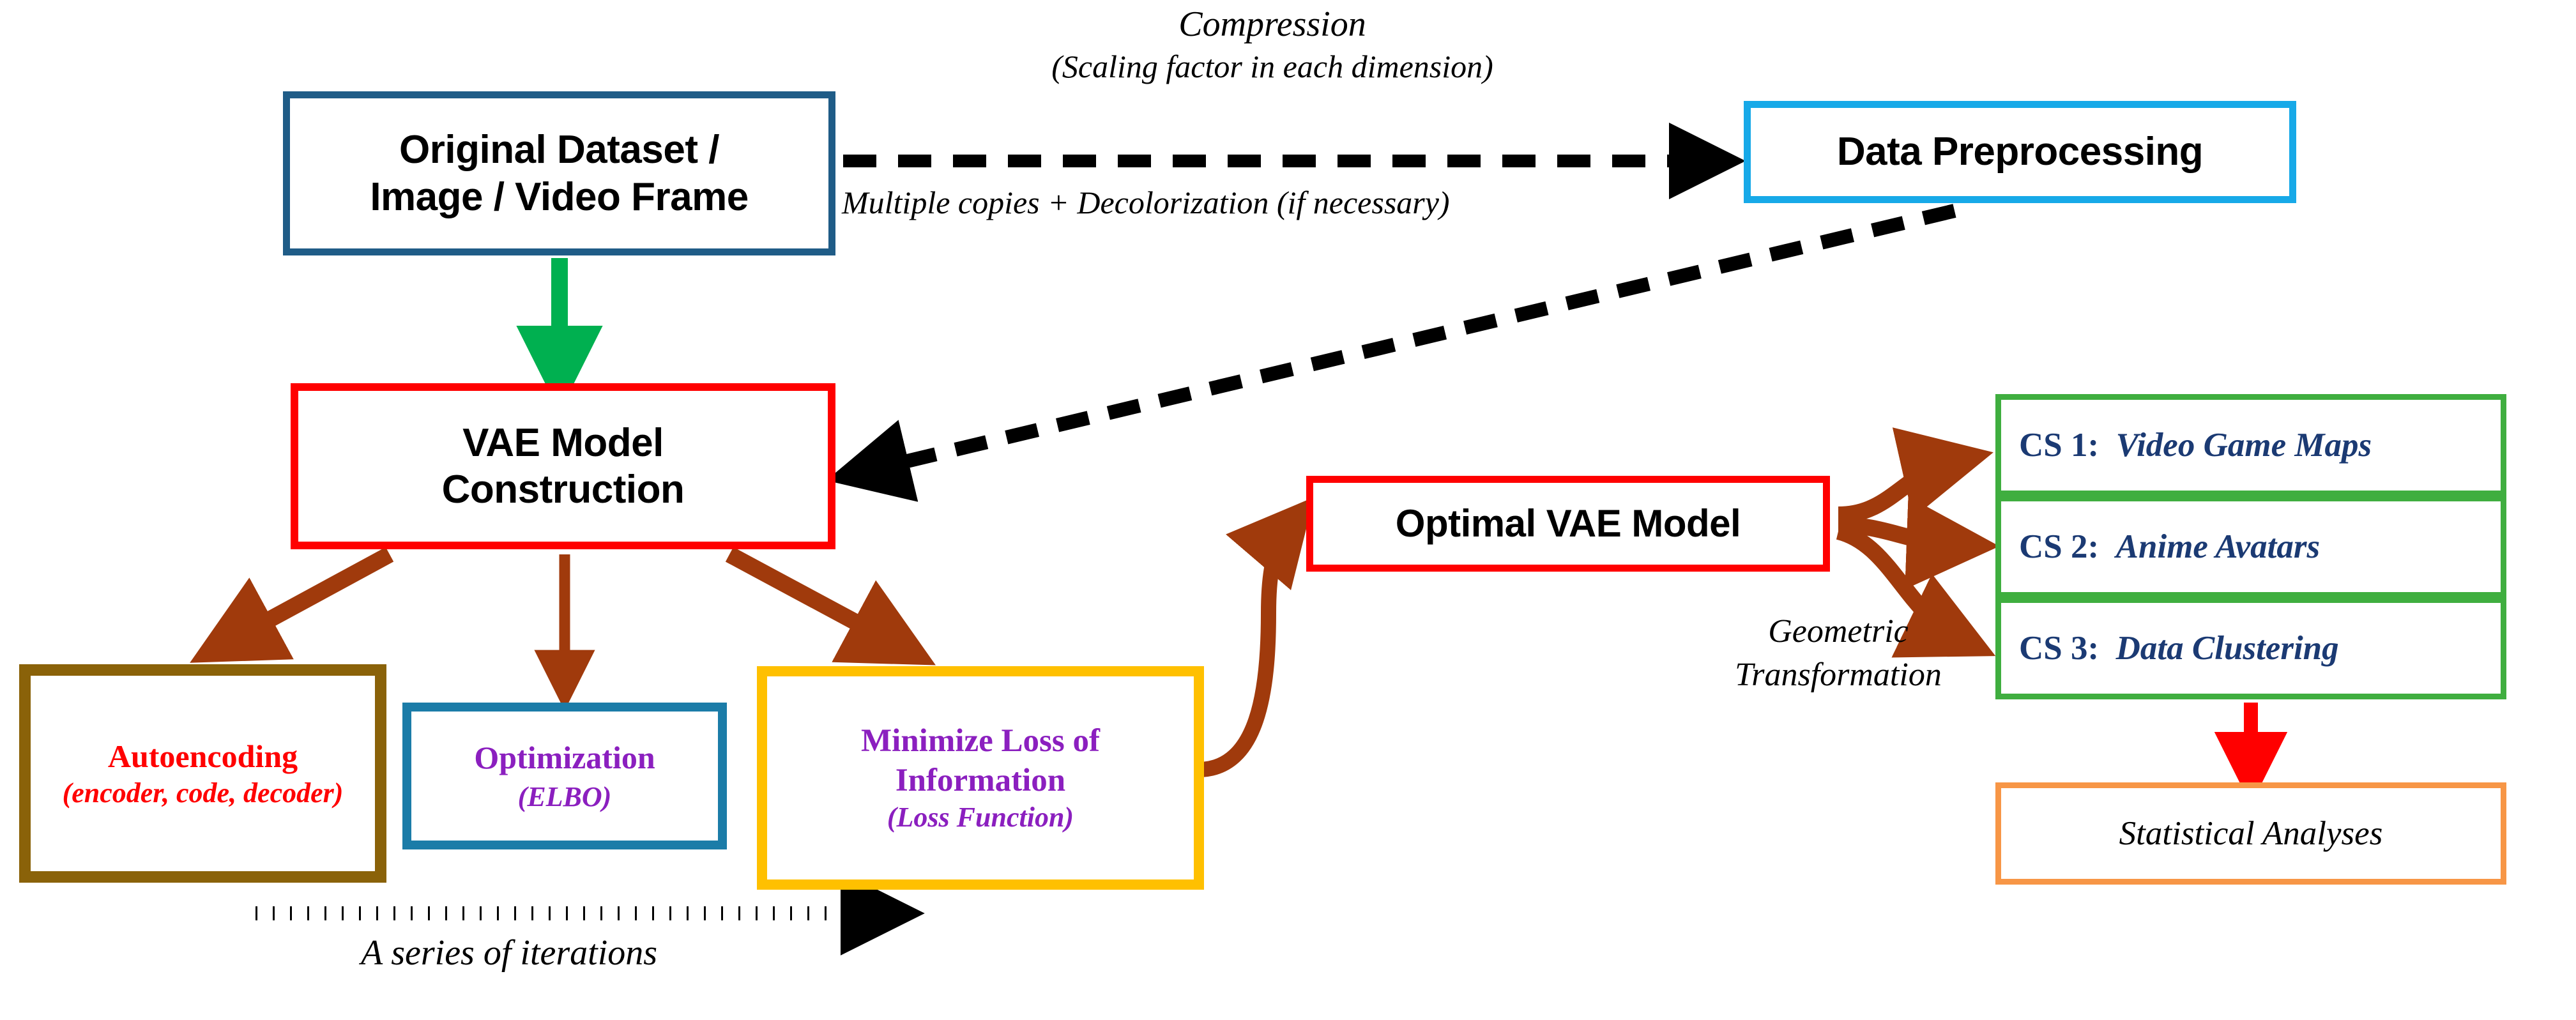 This screenshot has width=2576, height=1020. I want to click on node-data-preprocessing-label: Data Preprocessing, so click(2020, 152).